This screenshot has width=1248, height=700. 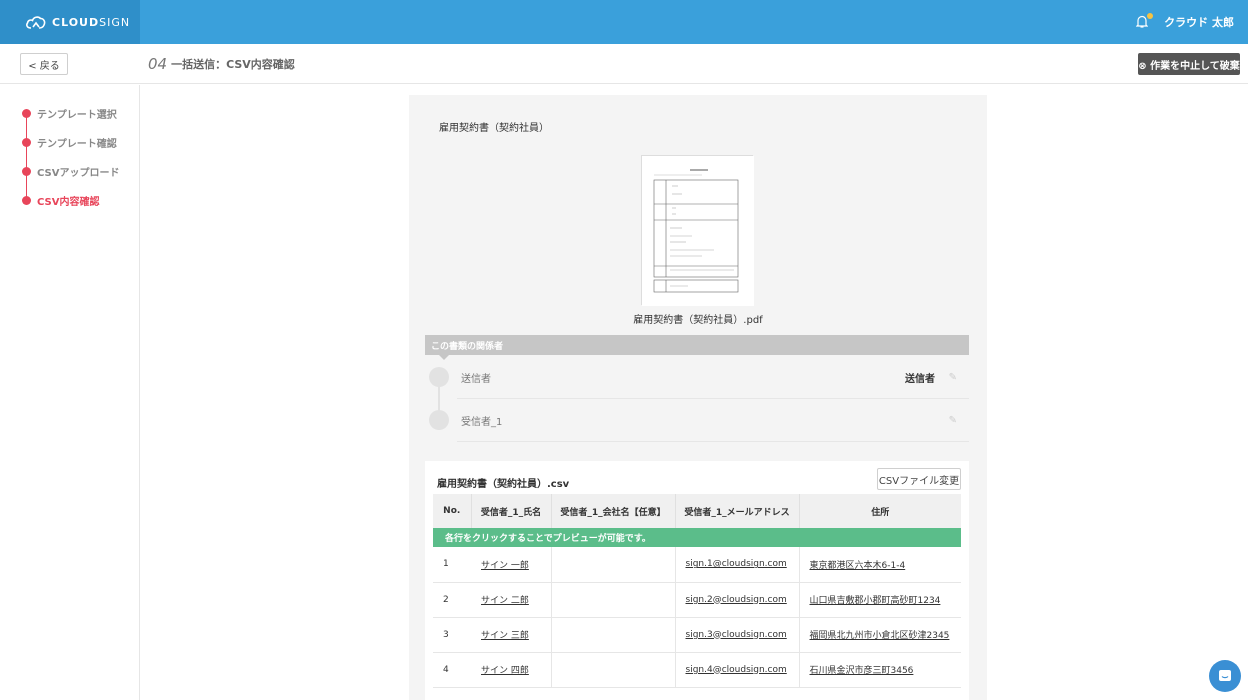 I want to click on preview-notice: 各行をクリックすることでプレビューが可能です。, so click(x=697, y=537).